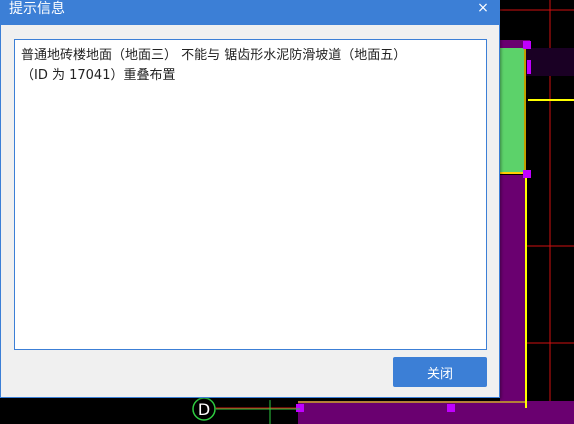 Image resolution: width=574 pixels, height=424 pixels. Describe the element at coordinates (512, 110) in the screenshot. I see `green-room` at that location.